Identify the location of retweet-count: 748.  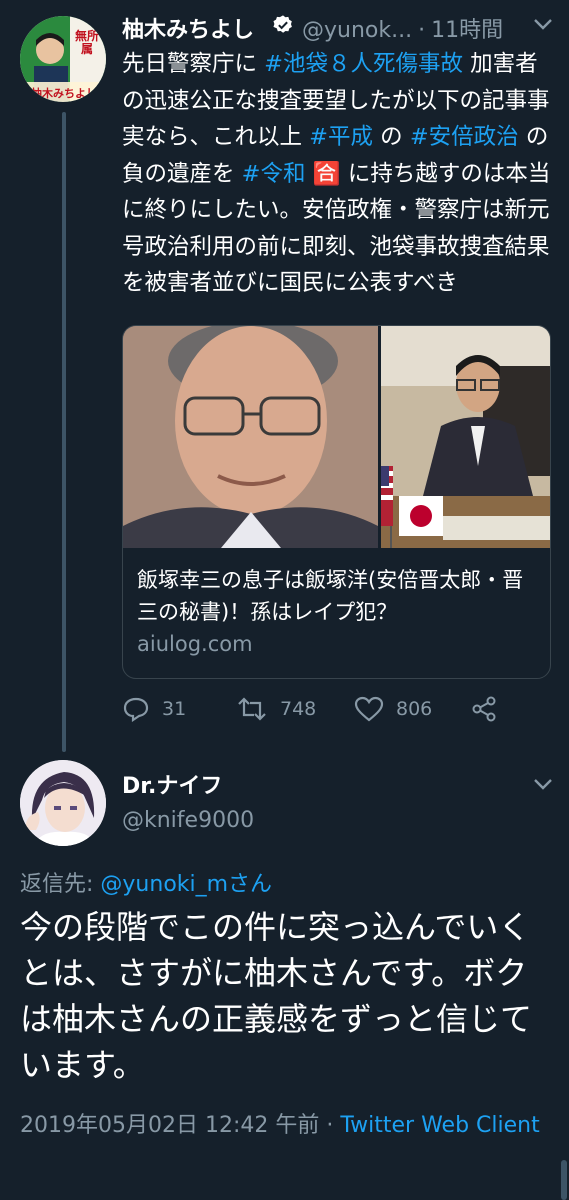
(298, 709).